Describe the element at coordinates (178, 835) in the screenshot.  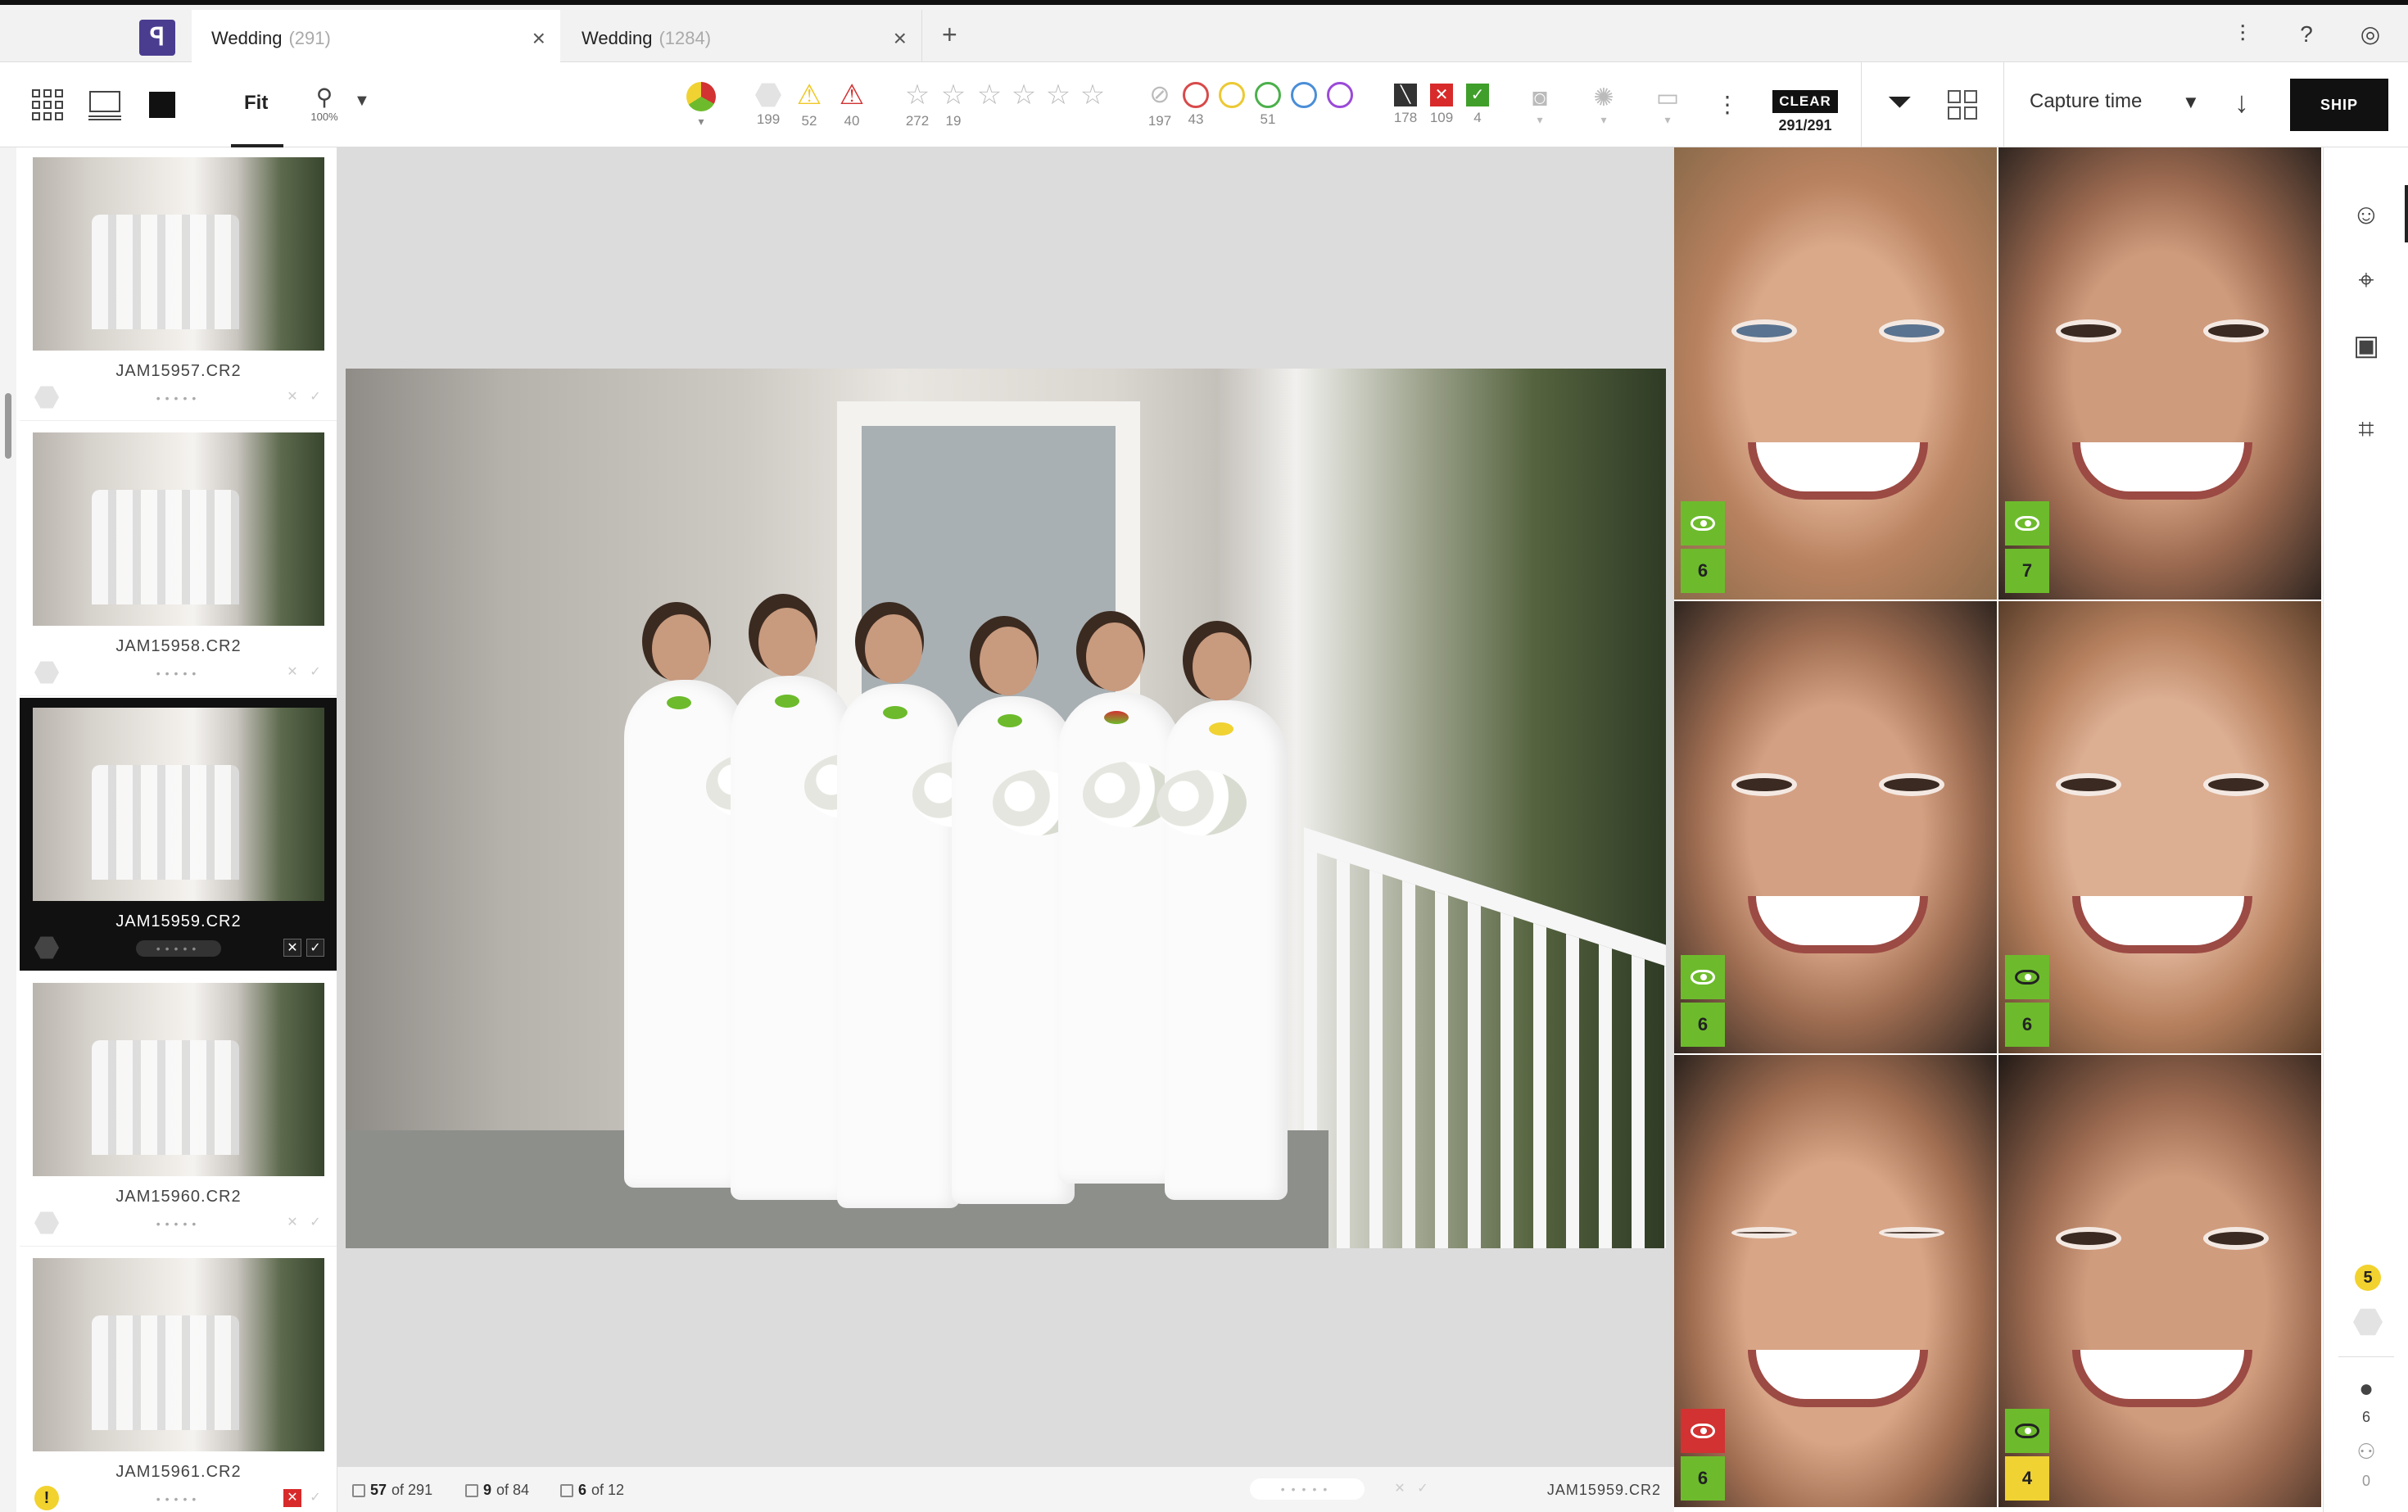
I see `thumbnail-card-selected: JAM15959.CR2 ••••• ✕ ✓` at that location.